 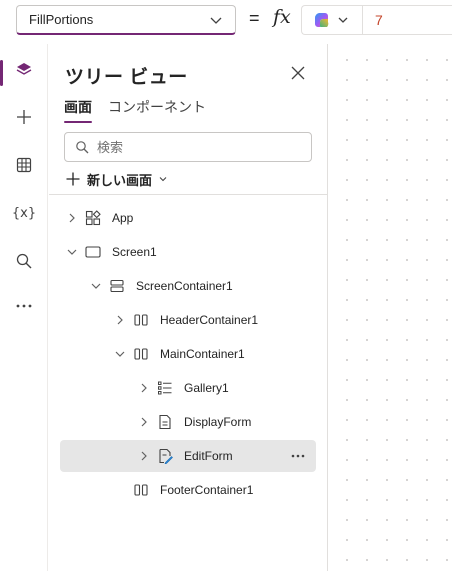 What do you see at coordinates (93, 252) in the screenshot?
I see `screen-icon` at bounding box center [93, 252].